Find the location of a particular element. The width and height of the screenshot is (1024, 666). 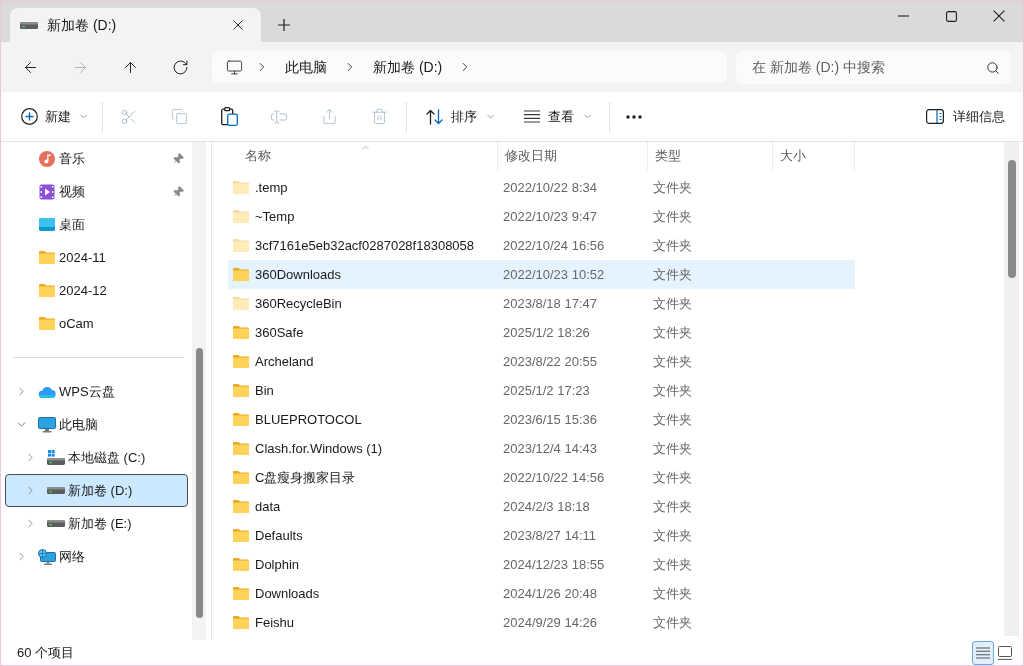

modified-date: 2022/10/23 9:47 is located at coordinates (550, 216).